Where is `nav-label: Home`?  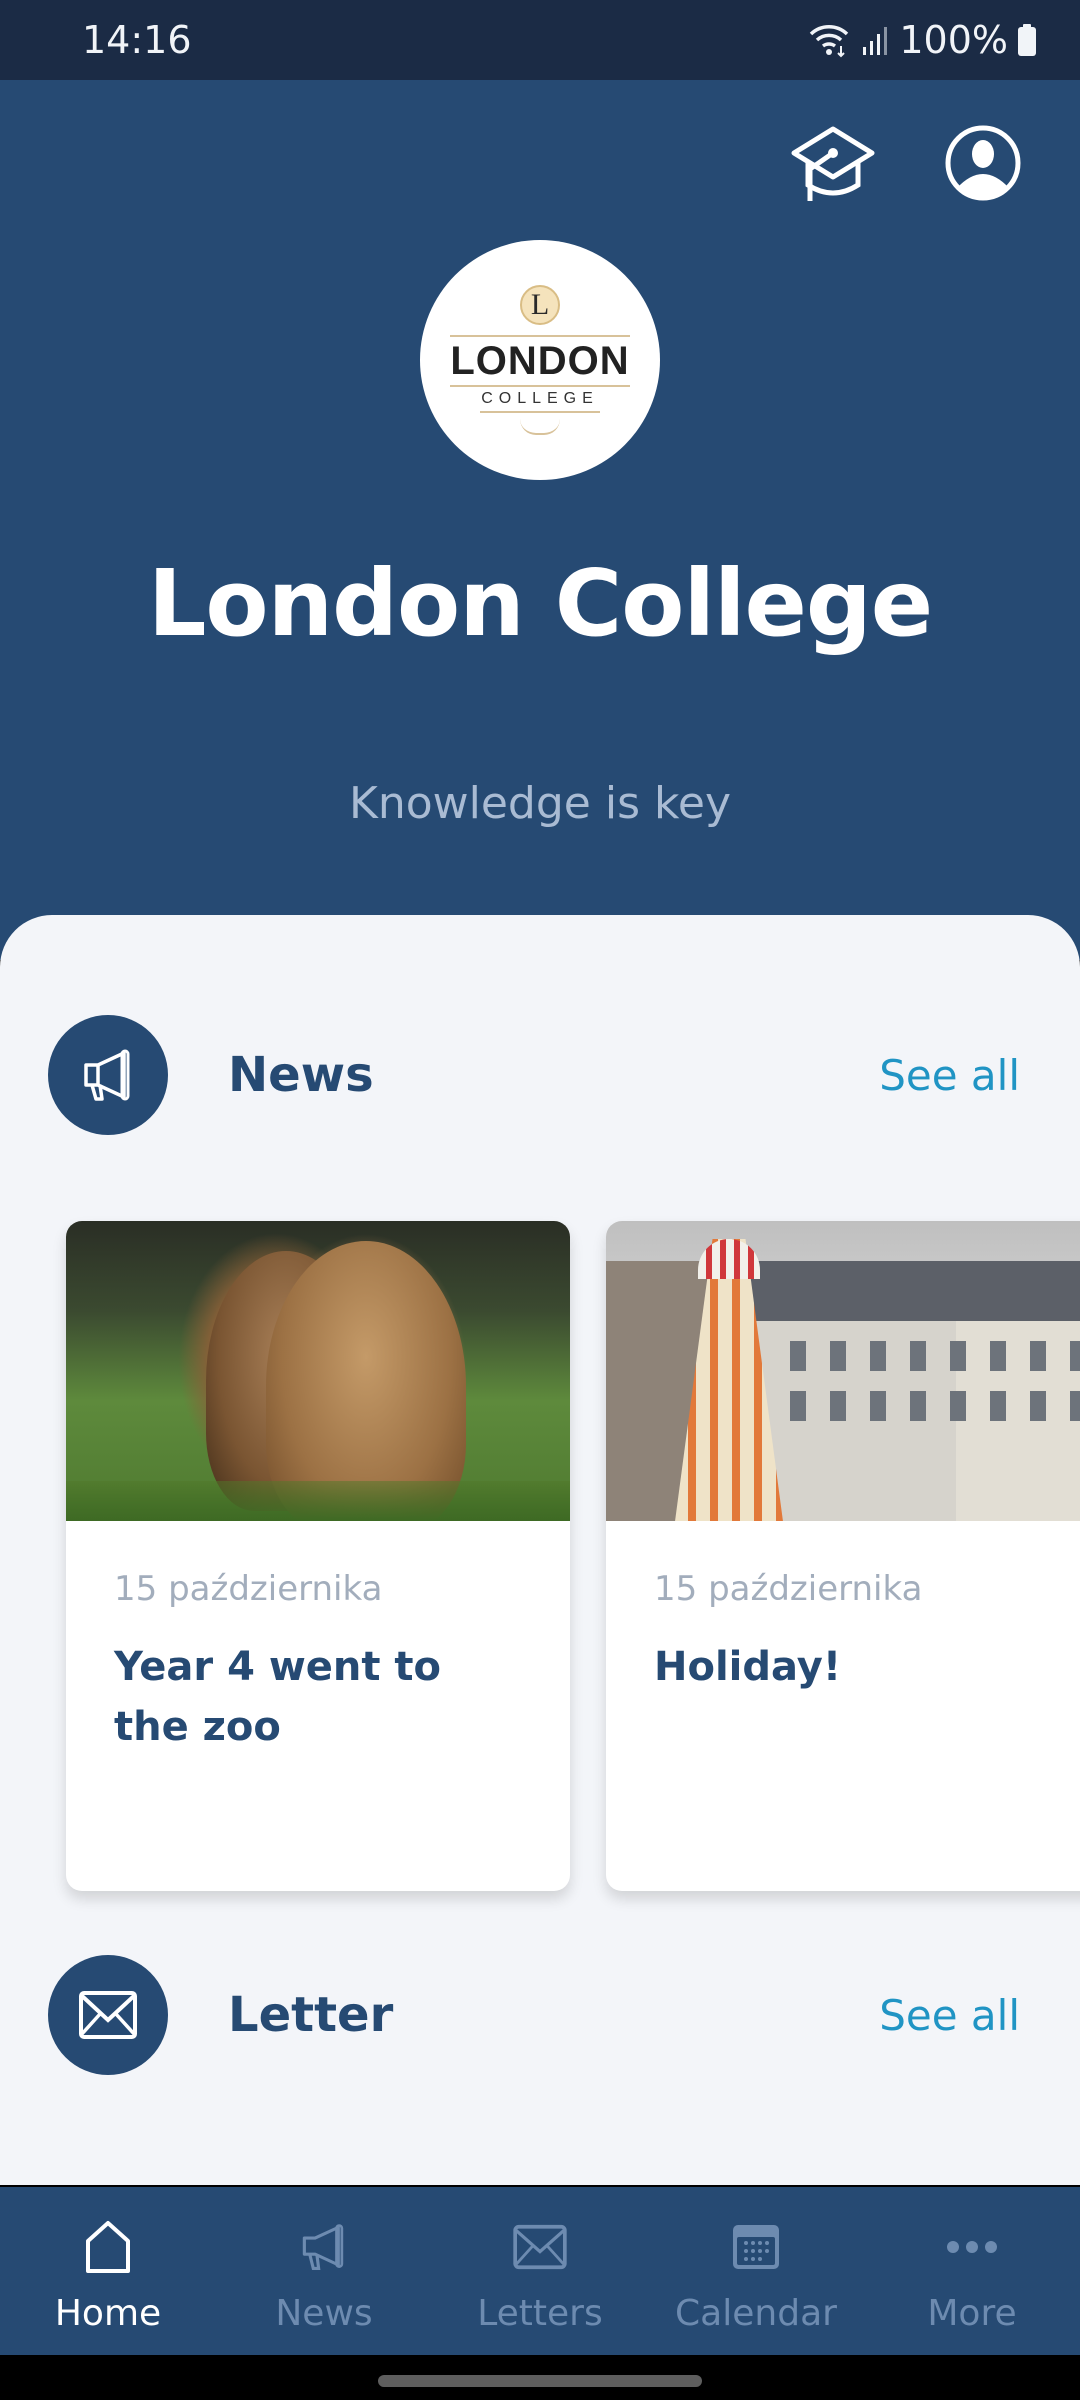
nav-label: Home is located at coordinates (108, 2313).